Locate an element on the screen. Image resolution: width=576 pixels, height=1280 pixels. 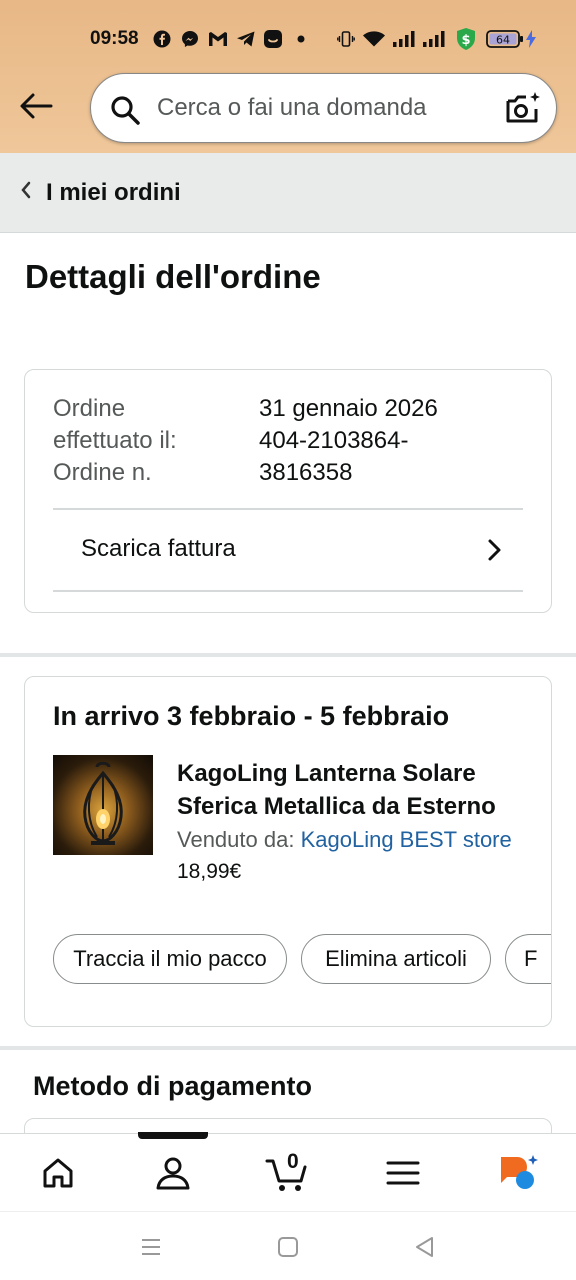
order-values: 31 gennaio 2026 404-2103864-3816358 is located at coordinates (354, 441).